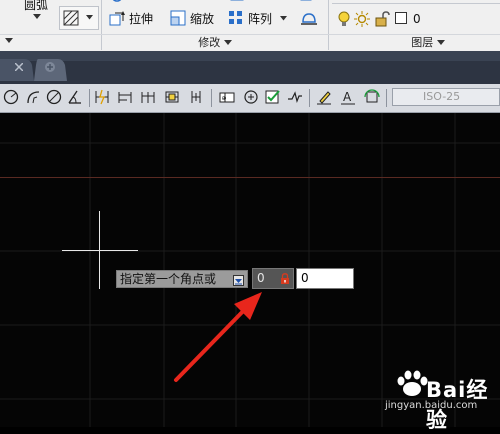 This screenshot has height=434, width=500. I want to click on hatch-icon, so click(71, 18).